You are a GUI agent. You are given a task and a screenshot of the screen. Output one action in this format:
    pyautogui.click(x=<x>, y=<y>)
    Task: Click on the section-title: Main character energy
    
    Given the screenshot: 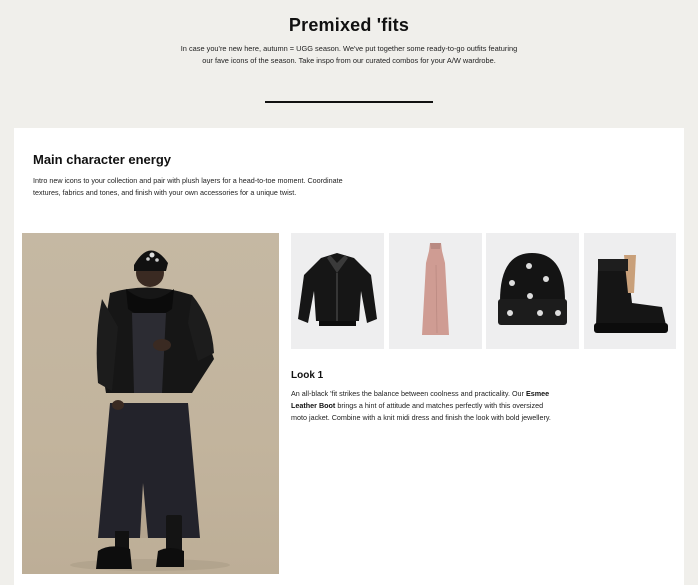 What is the action you would take?
    pyautogui.click(x=102, y=159)
    